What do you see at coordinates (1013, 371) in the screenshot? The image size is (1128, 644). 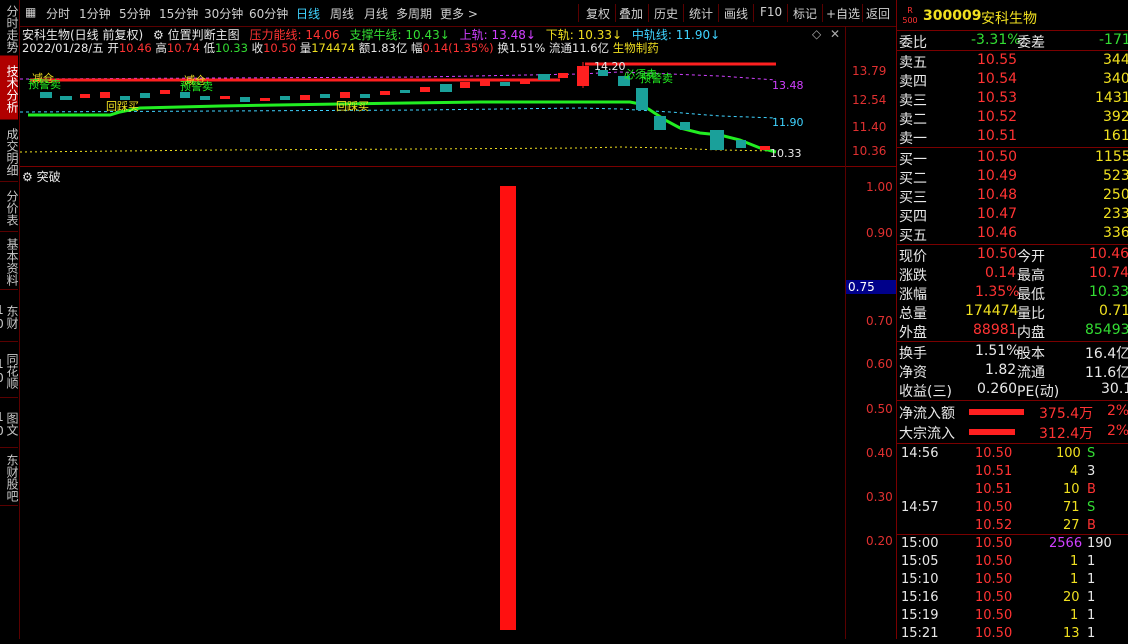 I see `stat2-row: 净资 1.82 流通 11.6亿` at bounding box center [1013, 371].